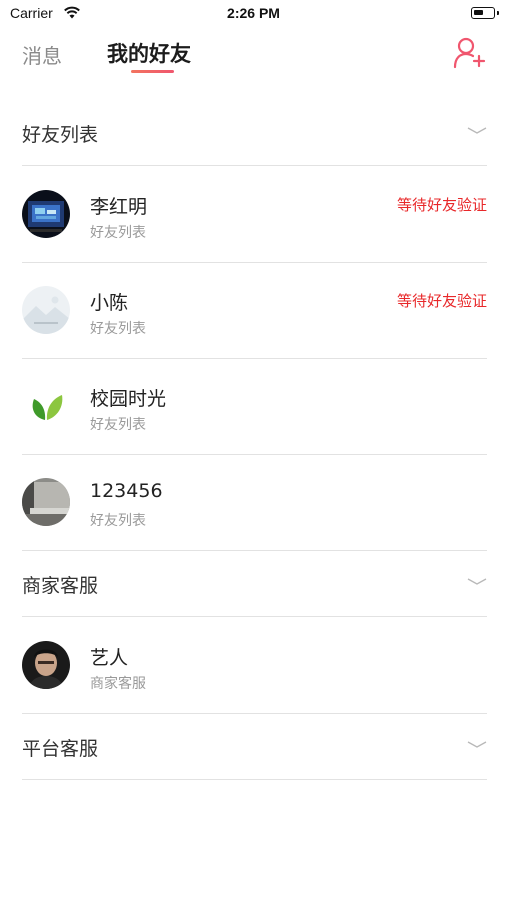  What do you see at coordinates (254, 310) in the screenshot?
I see `contact-row: 小陈 好友列表 等待好友验证` at bounding box center [254, 310].